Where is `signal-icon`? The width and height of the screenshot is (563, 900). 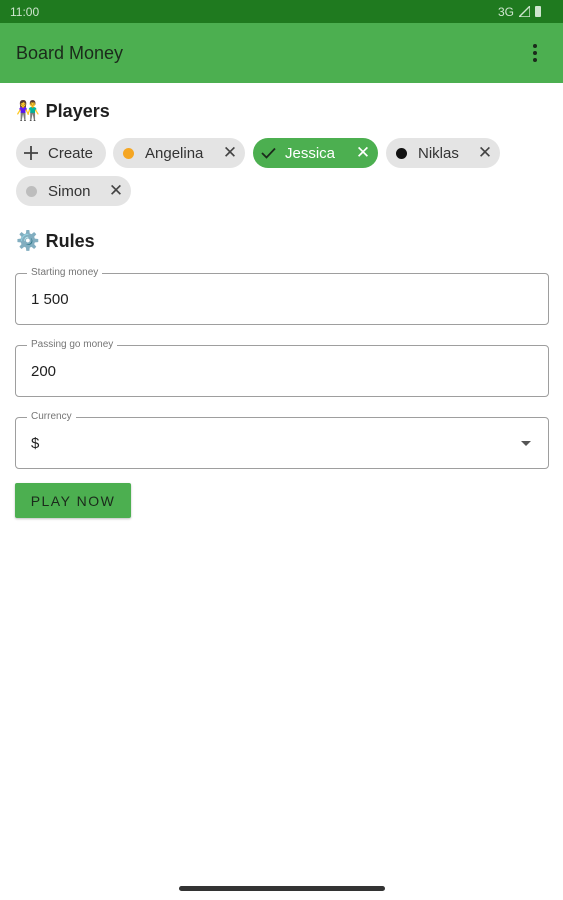 signal-icon is located at coordinates (524, 11).